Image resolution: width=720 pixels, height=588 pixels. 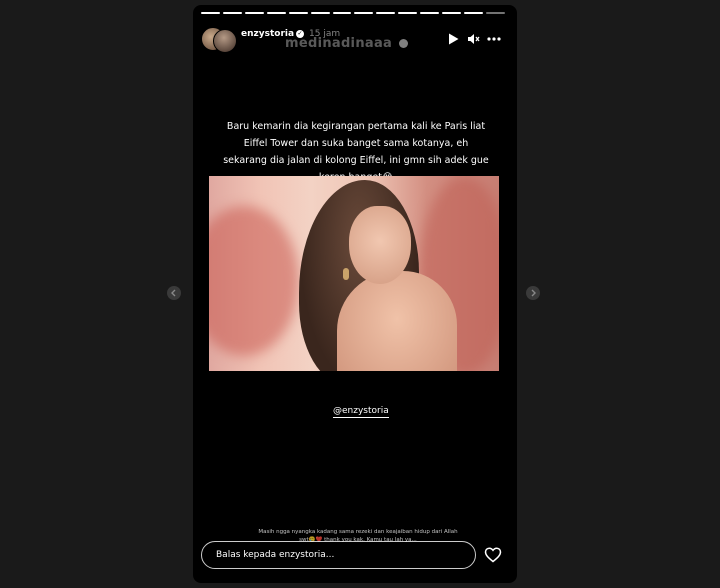 I want to click on like-button, so click(x=493, y=555).